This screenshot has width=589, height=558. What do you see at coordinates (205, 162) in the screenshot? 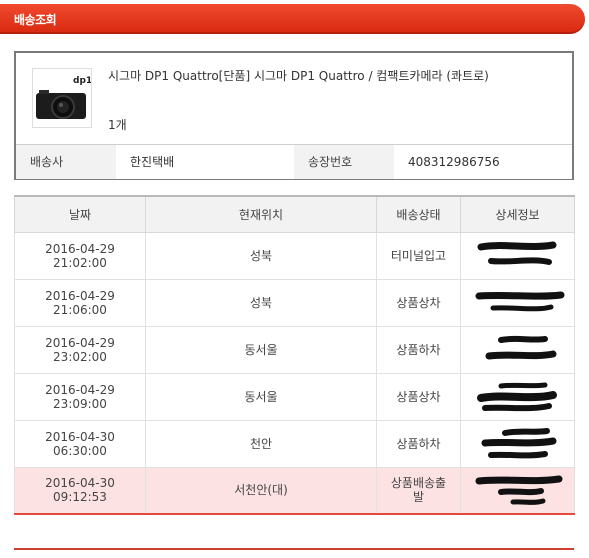
I see `carrier-value: 한진택배` at bounding box center [205, 162].